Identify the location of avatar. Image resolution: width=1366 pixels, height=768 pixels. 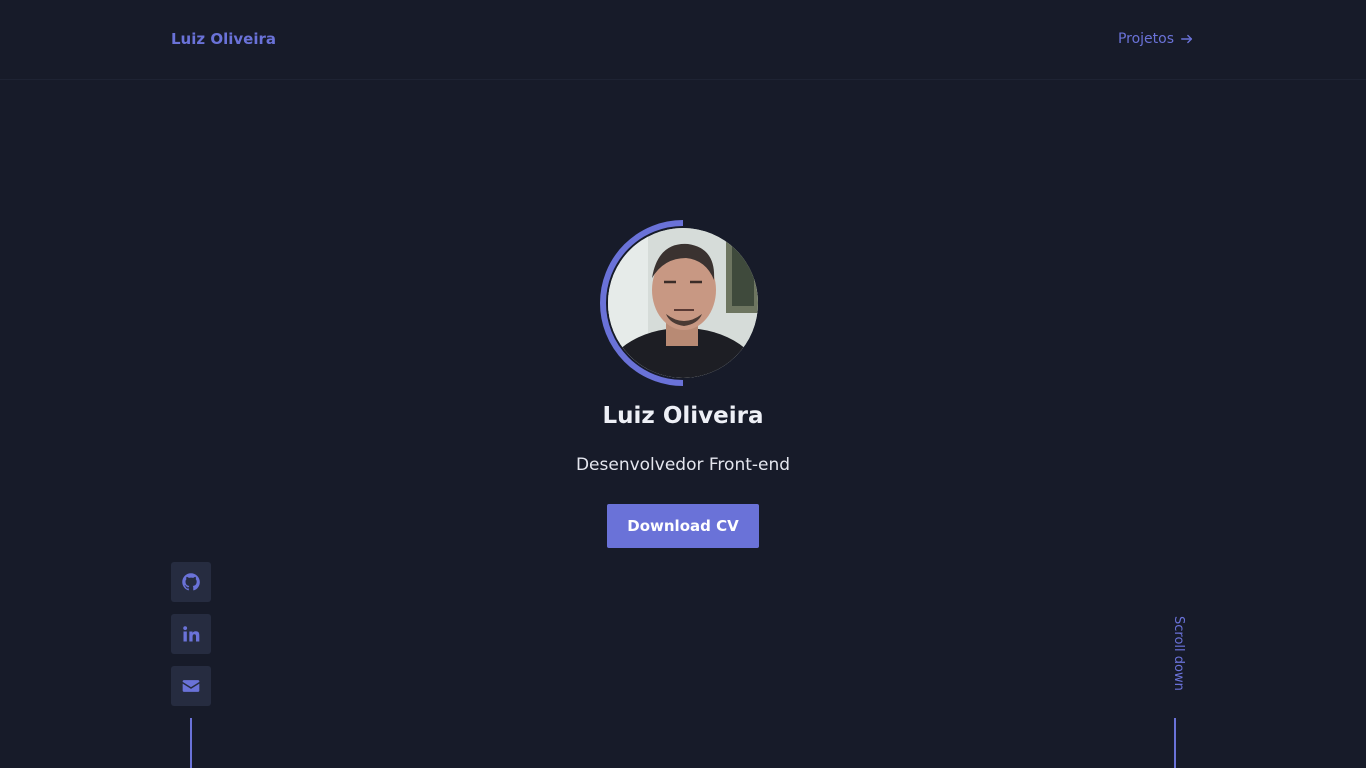
(683, 303).